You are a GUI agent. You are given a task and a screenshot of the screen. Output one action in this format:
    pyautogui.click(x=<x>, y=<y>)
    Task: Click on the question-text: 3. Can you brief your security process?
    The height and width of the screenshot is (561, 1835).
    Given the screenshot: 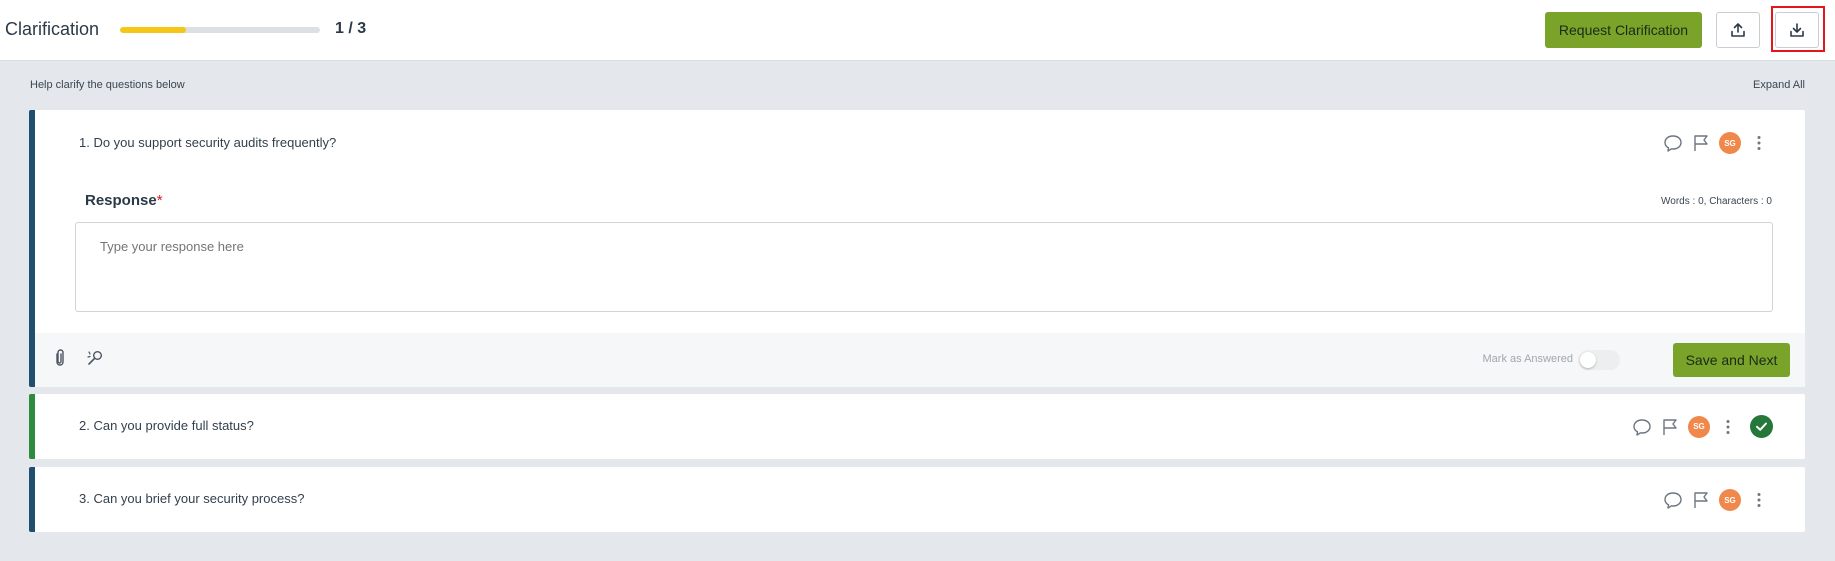 What is the action you would take?
    pyautogui.click(x=191, y=498)
    